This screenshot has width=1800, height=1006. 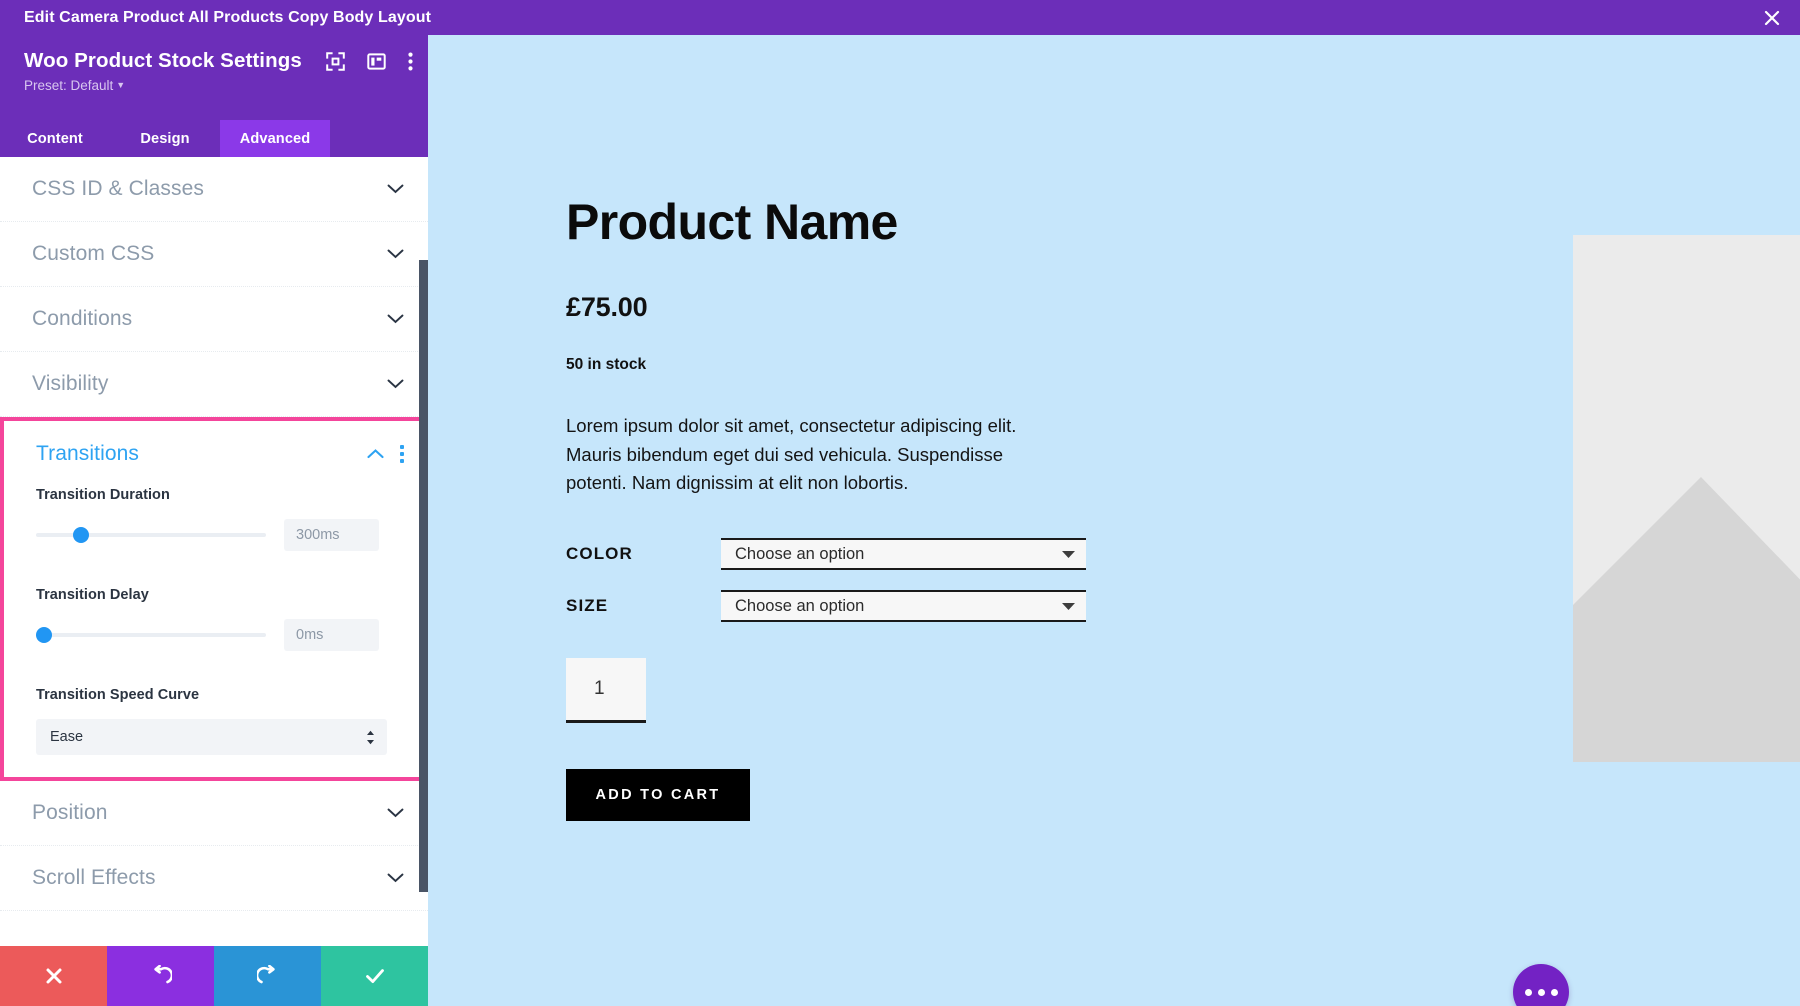 I want to click on chevron-down-icon: ▼, so click(x=121, y=85).